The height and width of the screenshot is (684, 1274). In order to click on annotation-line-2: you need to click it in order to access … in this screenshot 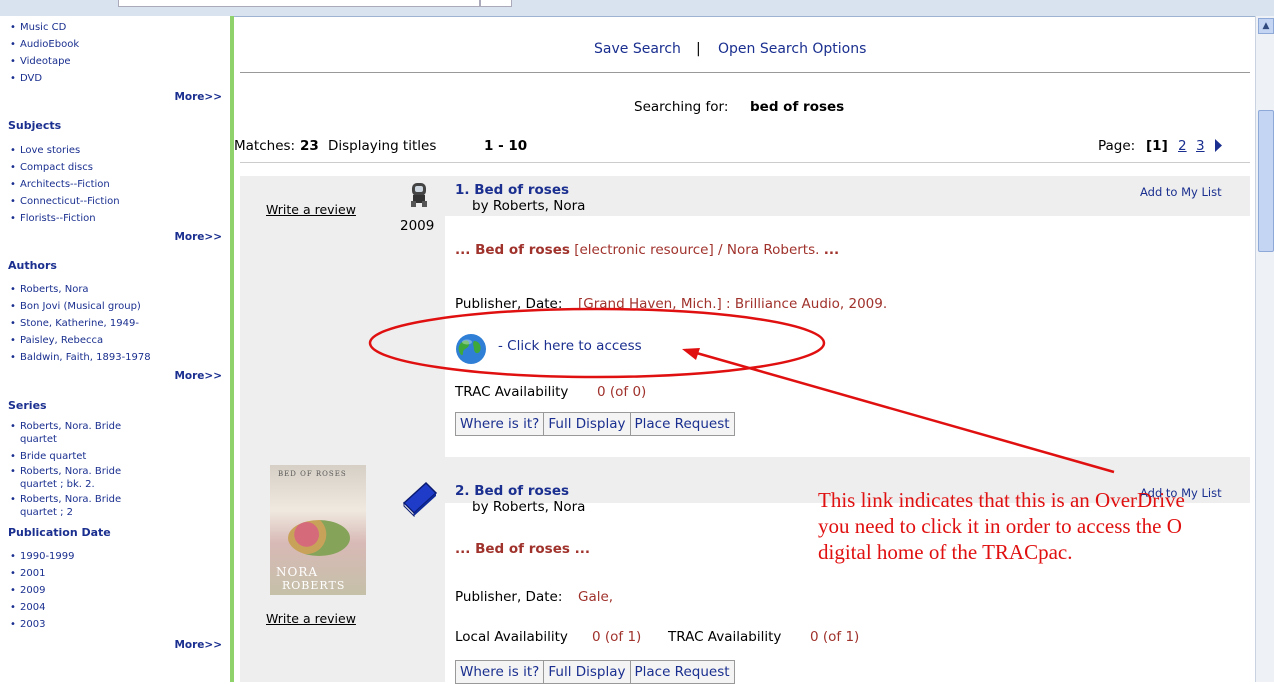, I will do `click(1000, 526)`.